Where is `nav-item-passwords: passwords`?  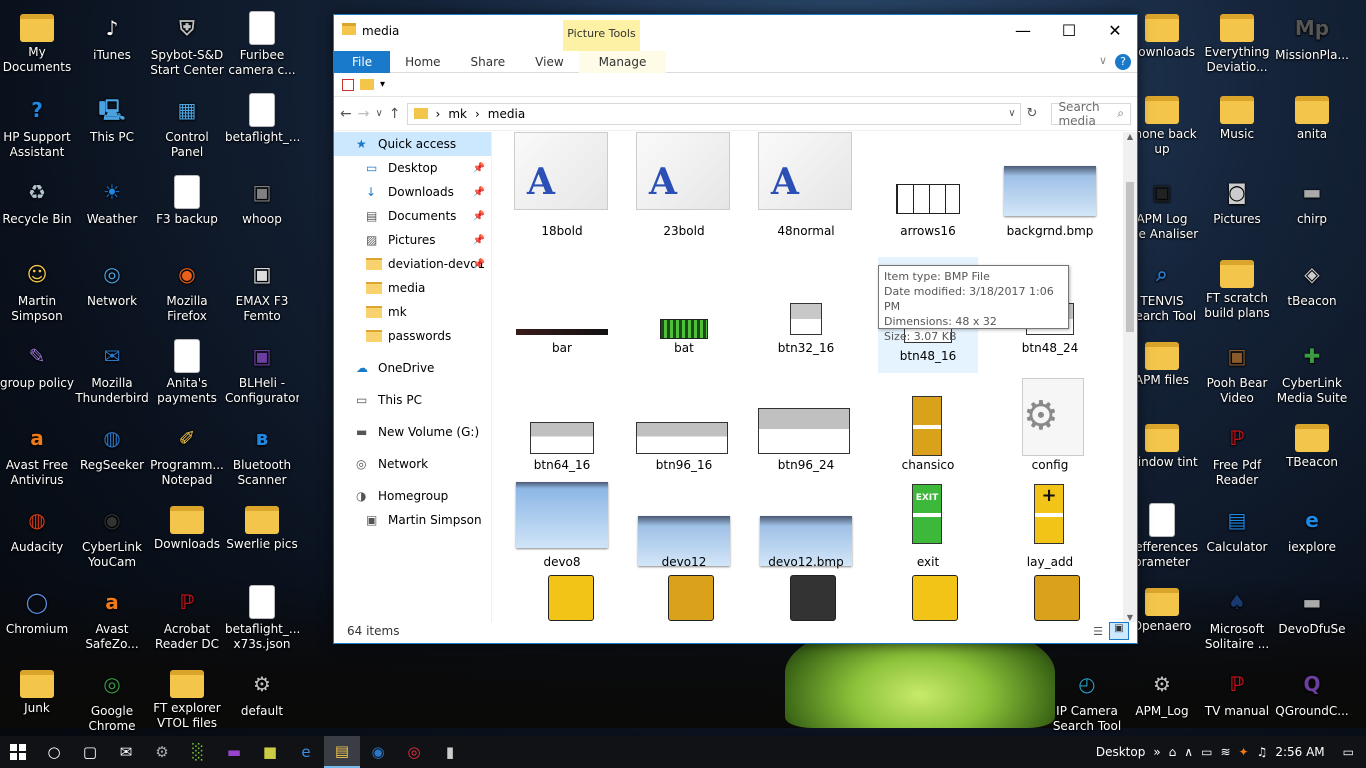 nav-item-passwords: passwords is located at coordinates (412, 336).